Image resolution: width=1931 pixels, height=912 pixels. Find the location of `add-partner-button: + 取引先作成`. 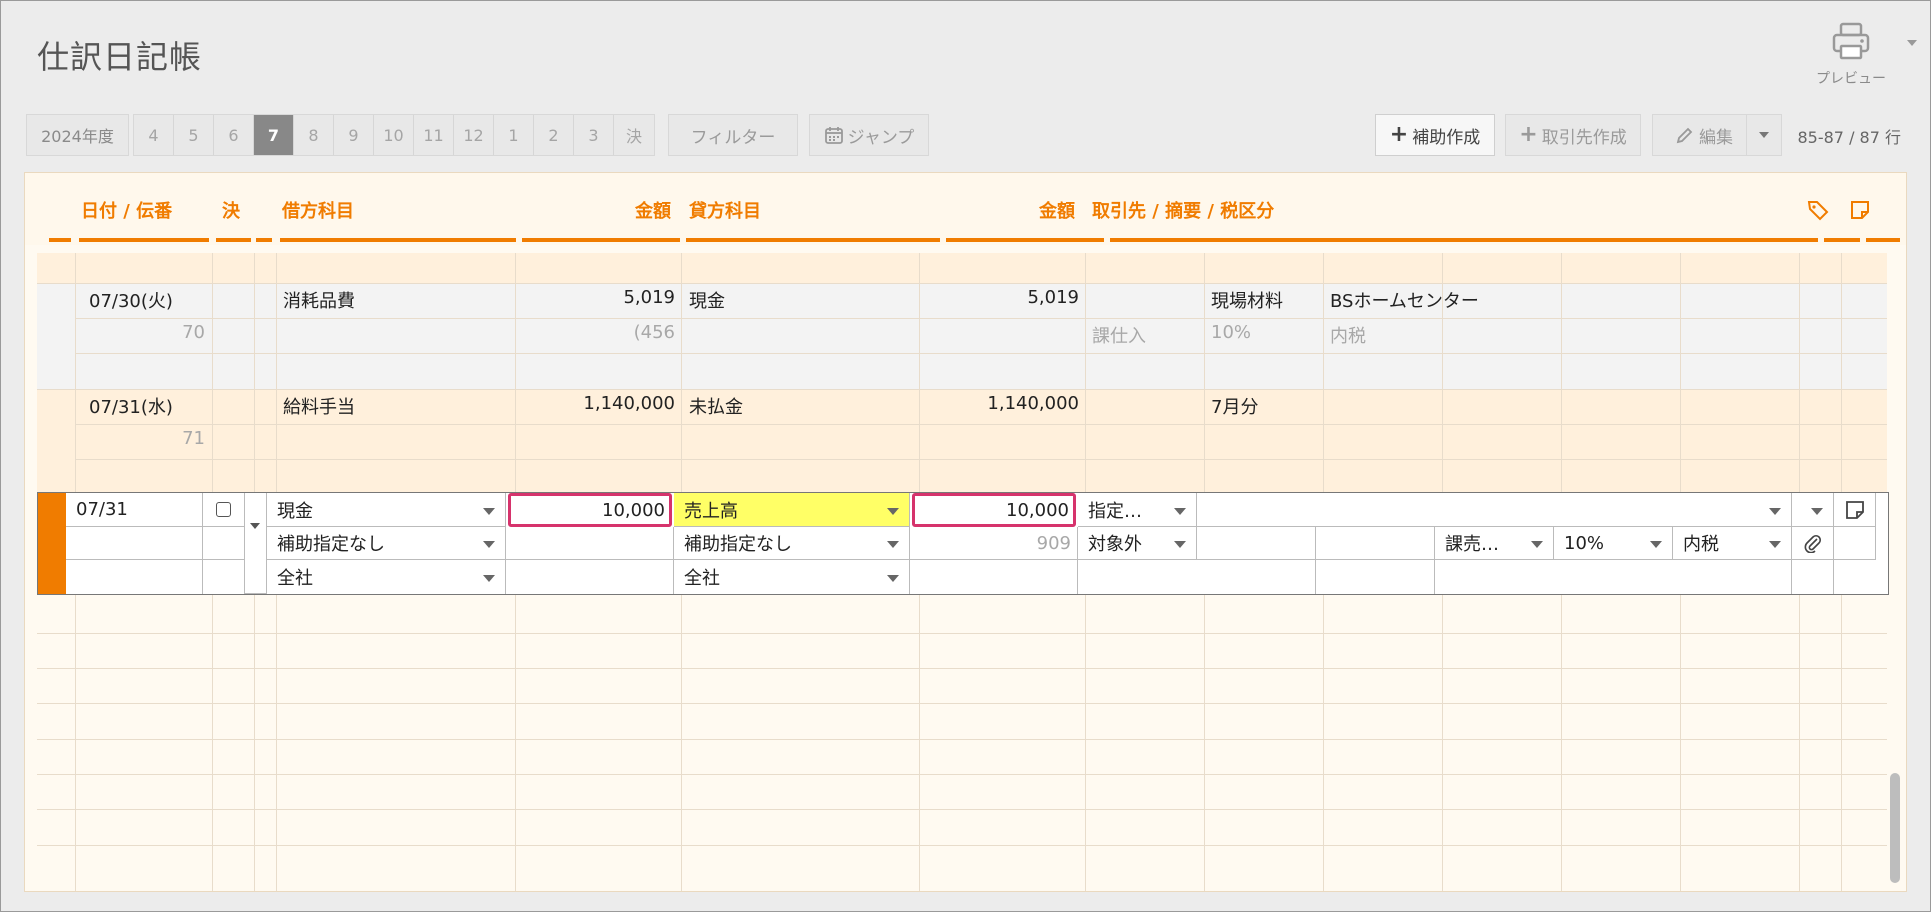

add-partner-button: + 取引先作成 is located at coordinates (1573, 135).